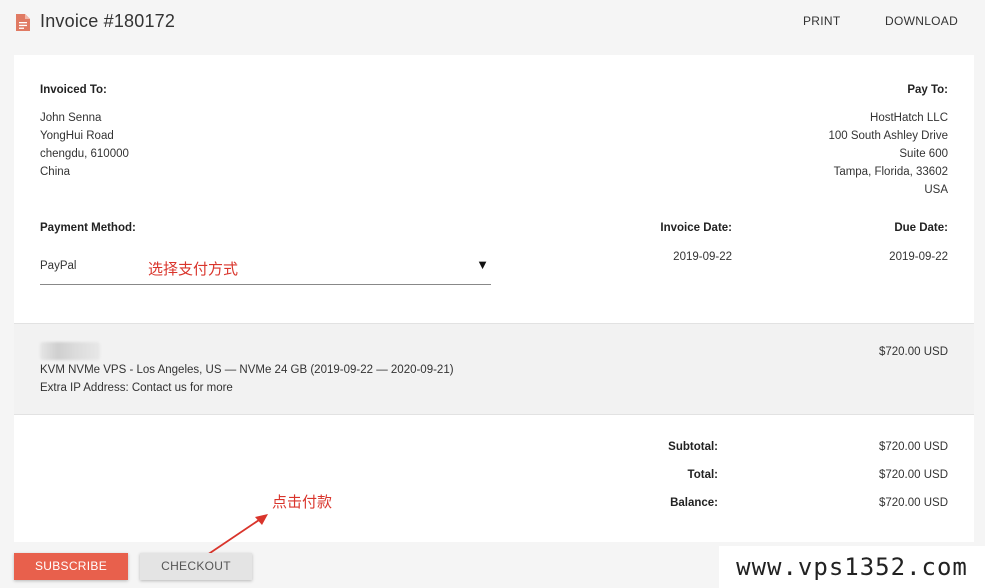 The width and height of the screenshot is (985, 588). Describe the element at coordinates (73, 90) in the screenshot. I see `invoiced-to-label: Invoiced To:` at that location.